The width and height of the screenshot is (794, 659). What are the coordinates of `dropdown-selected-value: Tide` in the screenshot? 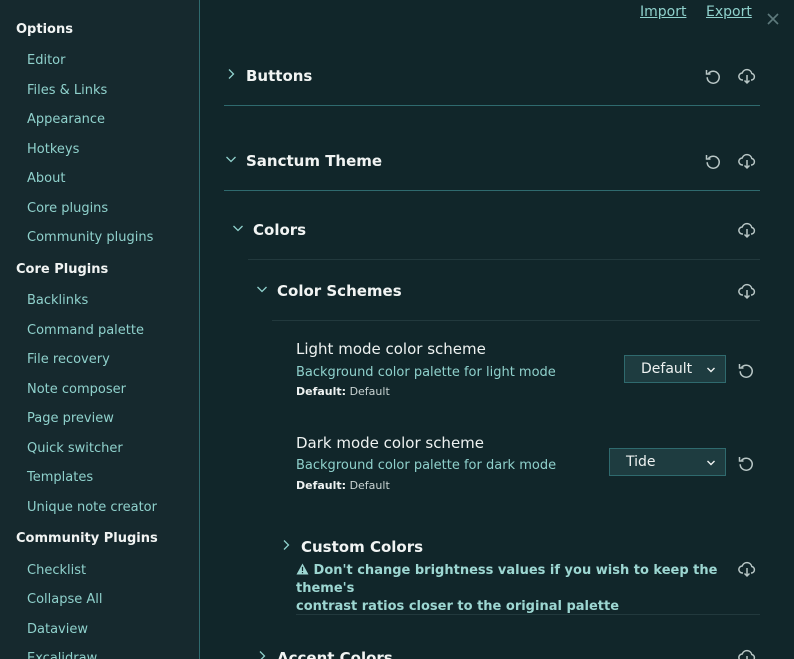 It's located at (641, 462).